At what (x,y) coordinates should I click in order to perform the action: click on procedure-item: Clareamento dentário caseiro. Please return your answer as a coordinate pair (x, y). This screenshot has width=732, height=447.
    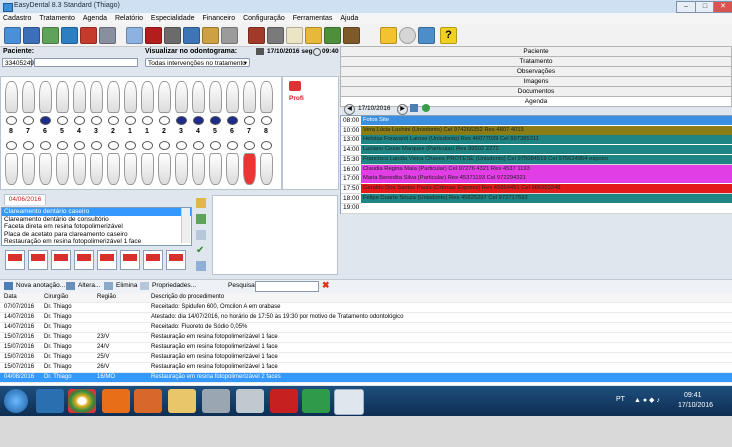
    Looking at the image, I should click on (96, 212).